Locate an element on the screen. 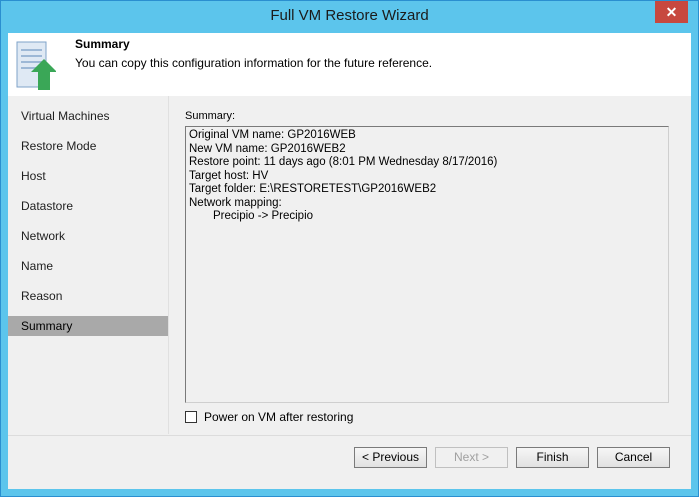 This screenshot has height=497, width=699. window-title: Full VM Restore Wizard is located at coordinates (349, 15).